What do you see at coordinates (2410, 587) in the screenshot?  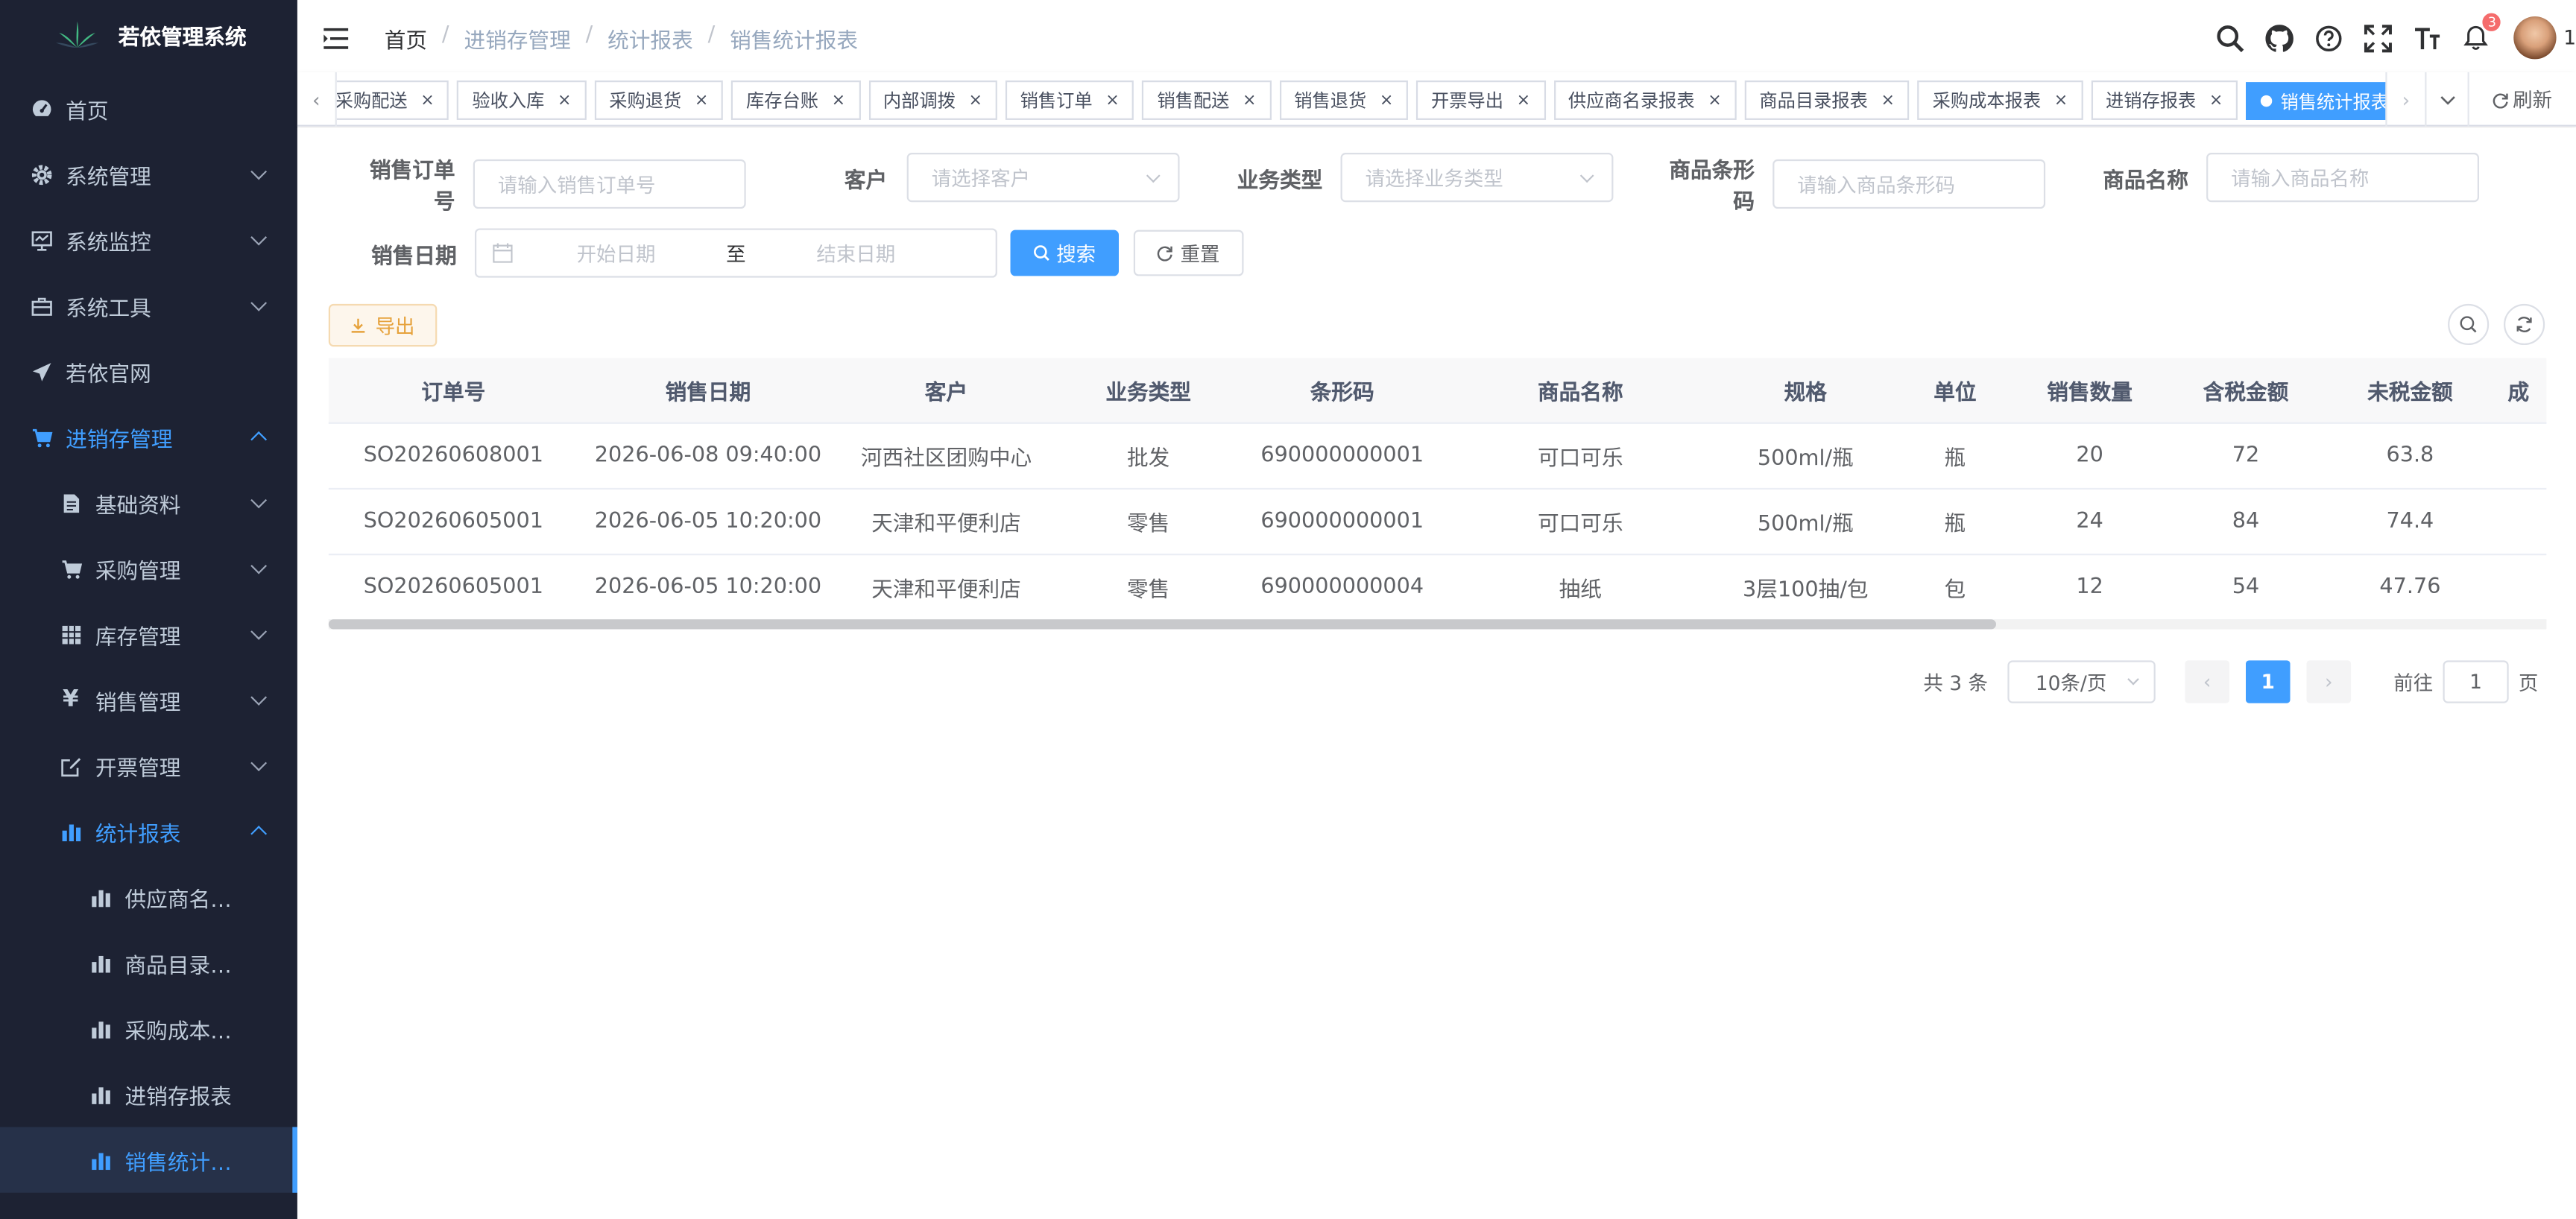 I see `table-cell: 47.76` at bounding box center [2410, 587].